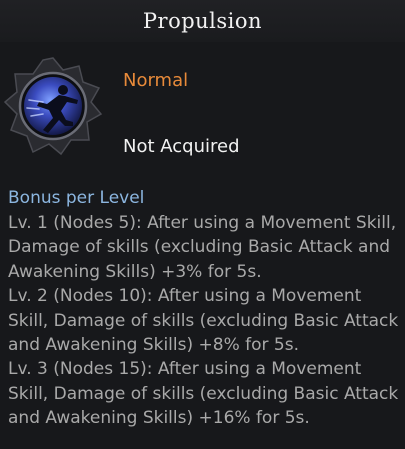 This screenshot has width=405, height=449. I want to click on sprinting-figure-icon, so click(53, 106).